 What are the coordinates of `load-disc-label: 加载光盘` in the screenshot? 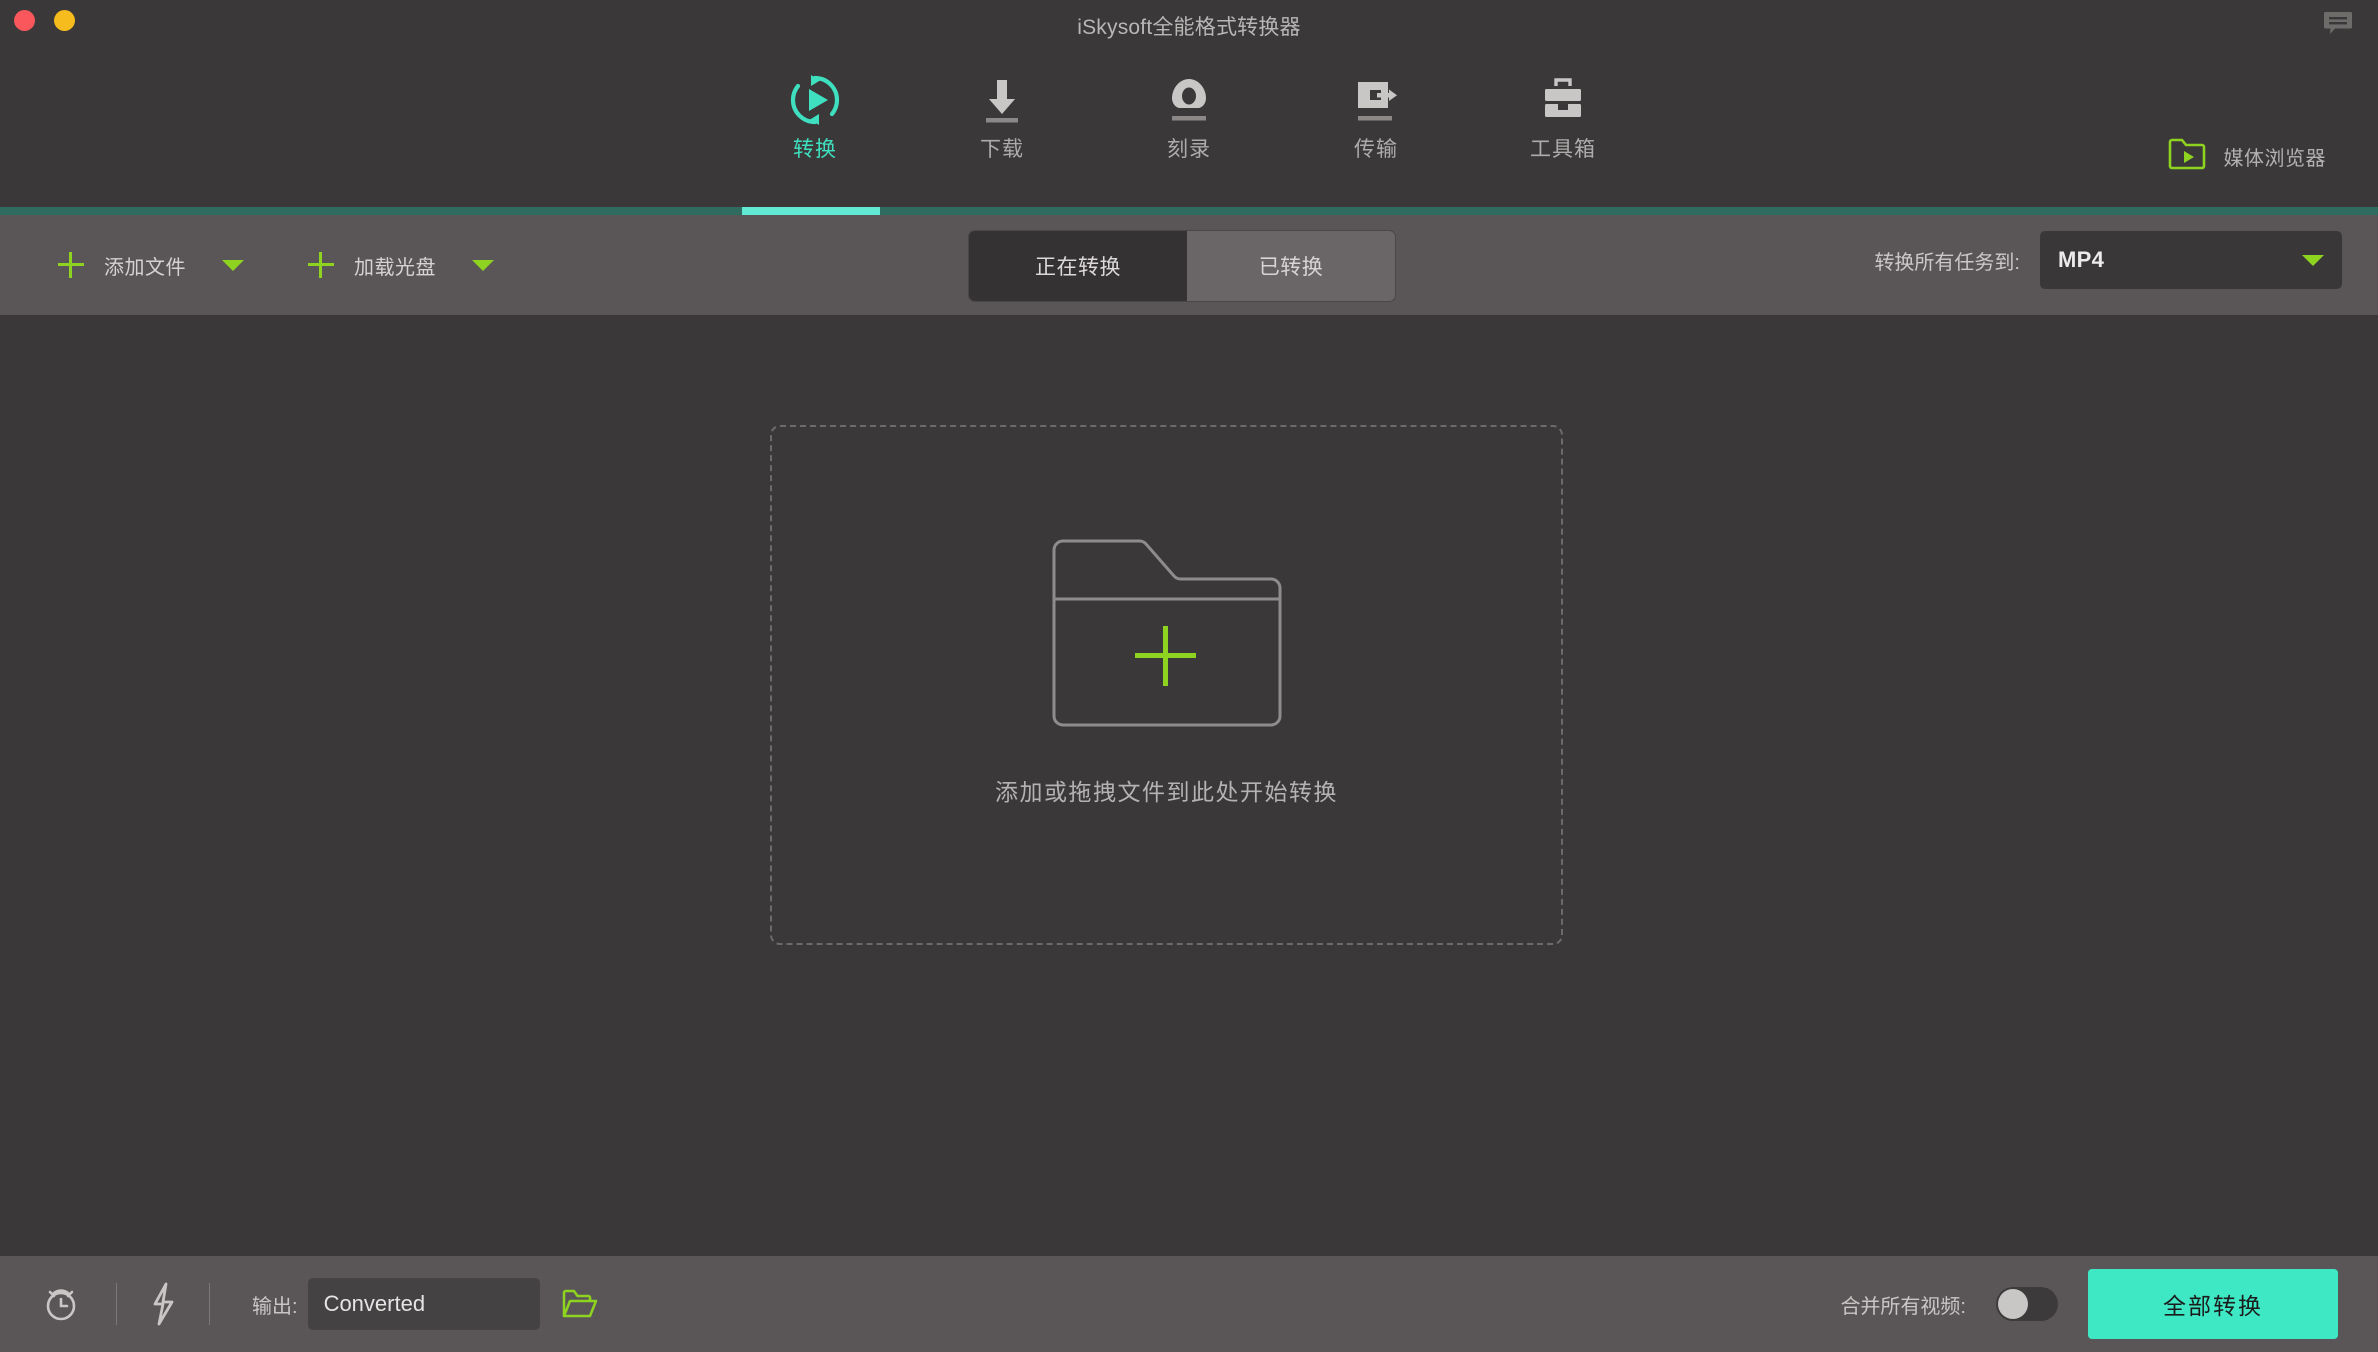 It's located at (395, 267).